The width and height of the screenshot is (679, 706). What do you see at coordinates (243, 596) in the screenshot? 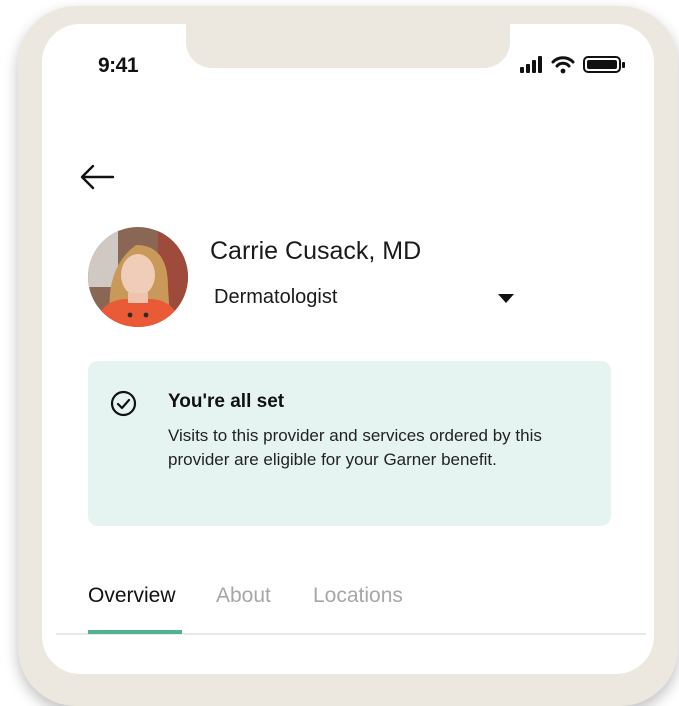
I see `tab-about: About` at bounding box center [243, 596].